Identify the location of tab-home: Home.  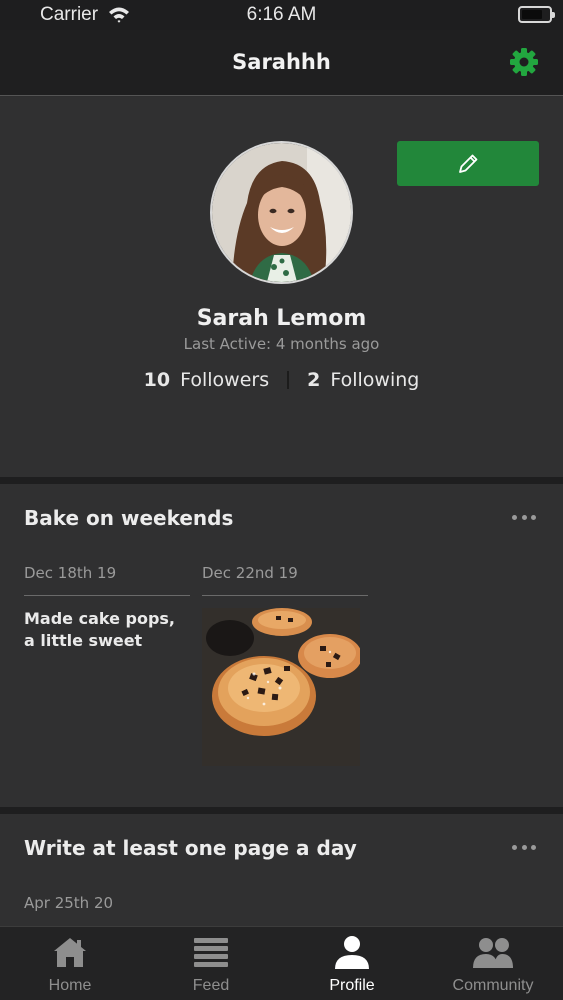
(70, 963).